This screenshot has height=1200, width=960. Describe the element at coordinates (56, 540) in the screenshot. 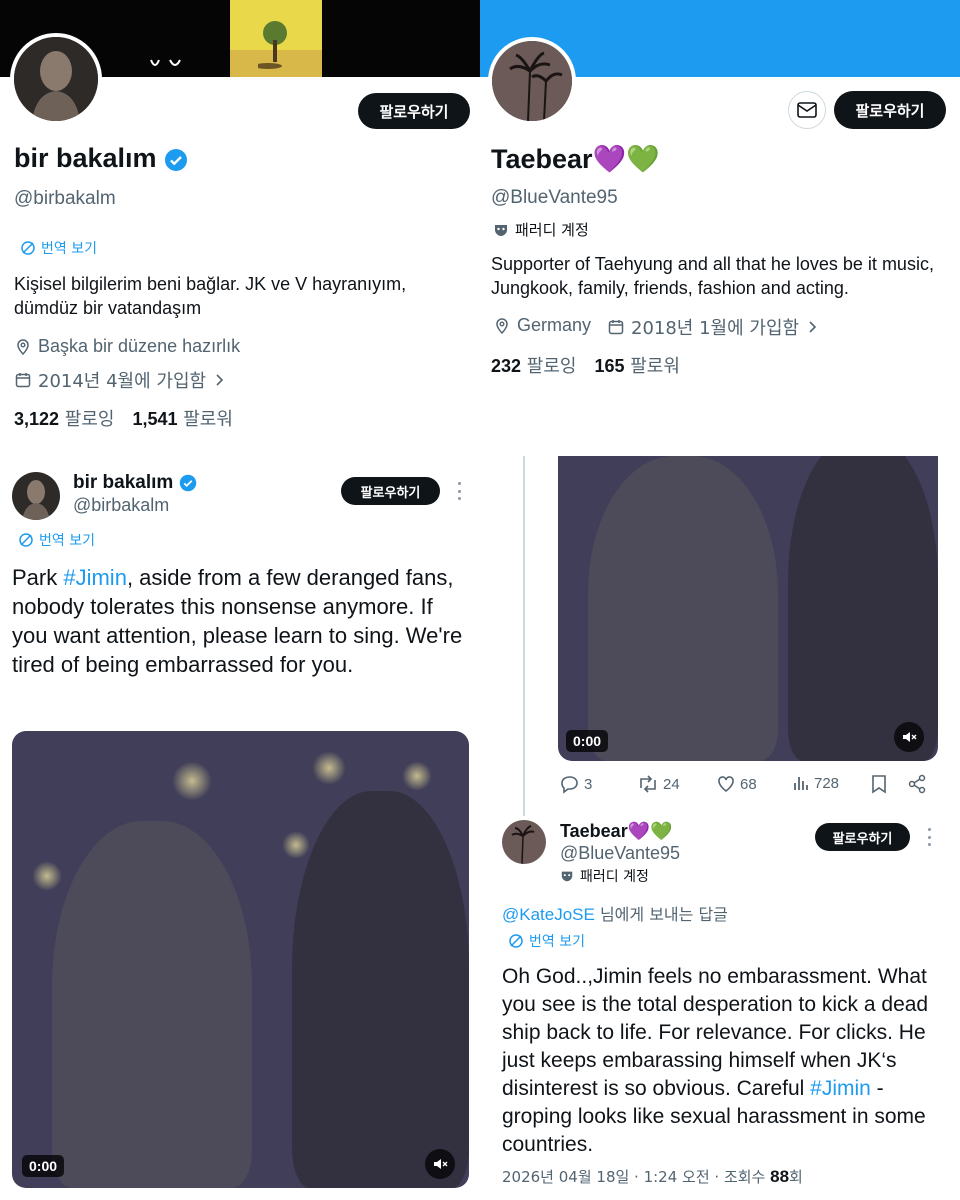

I see `left-tweet-translate-link: 번역 보기` at that location.